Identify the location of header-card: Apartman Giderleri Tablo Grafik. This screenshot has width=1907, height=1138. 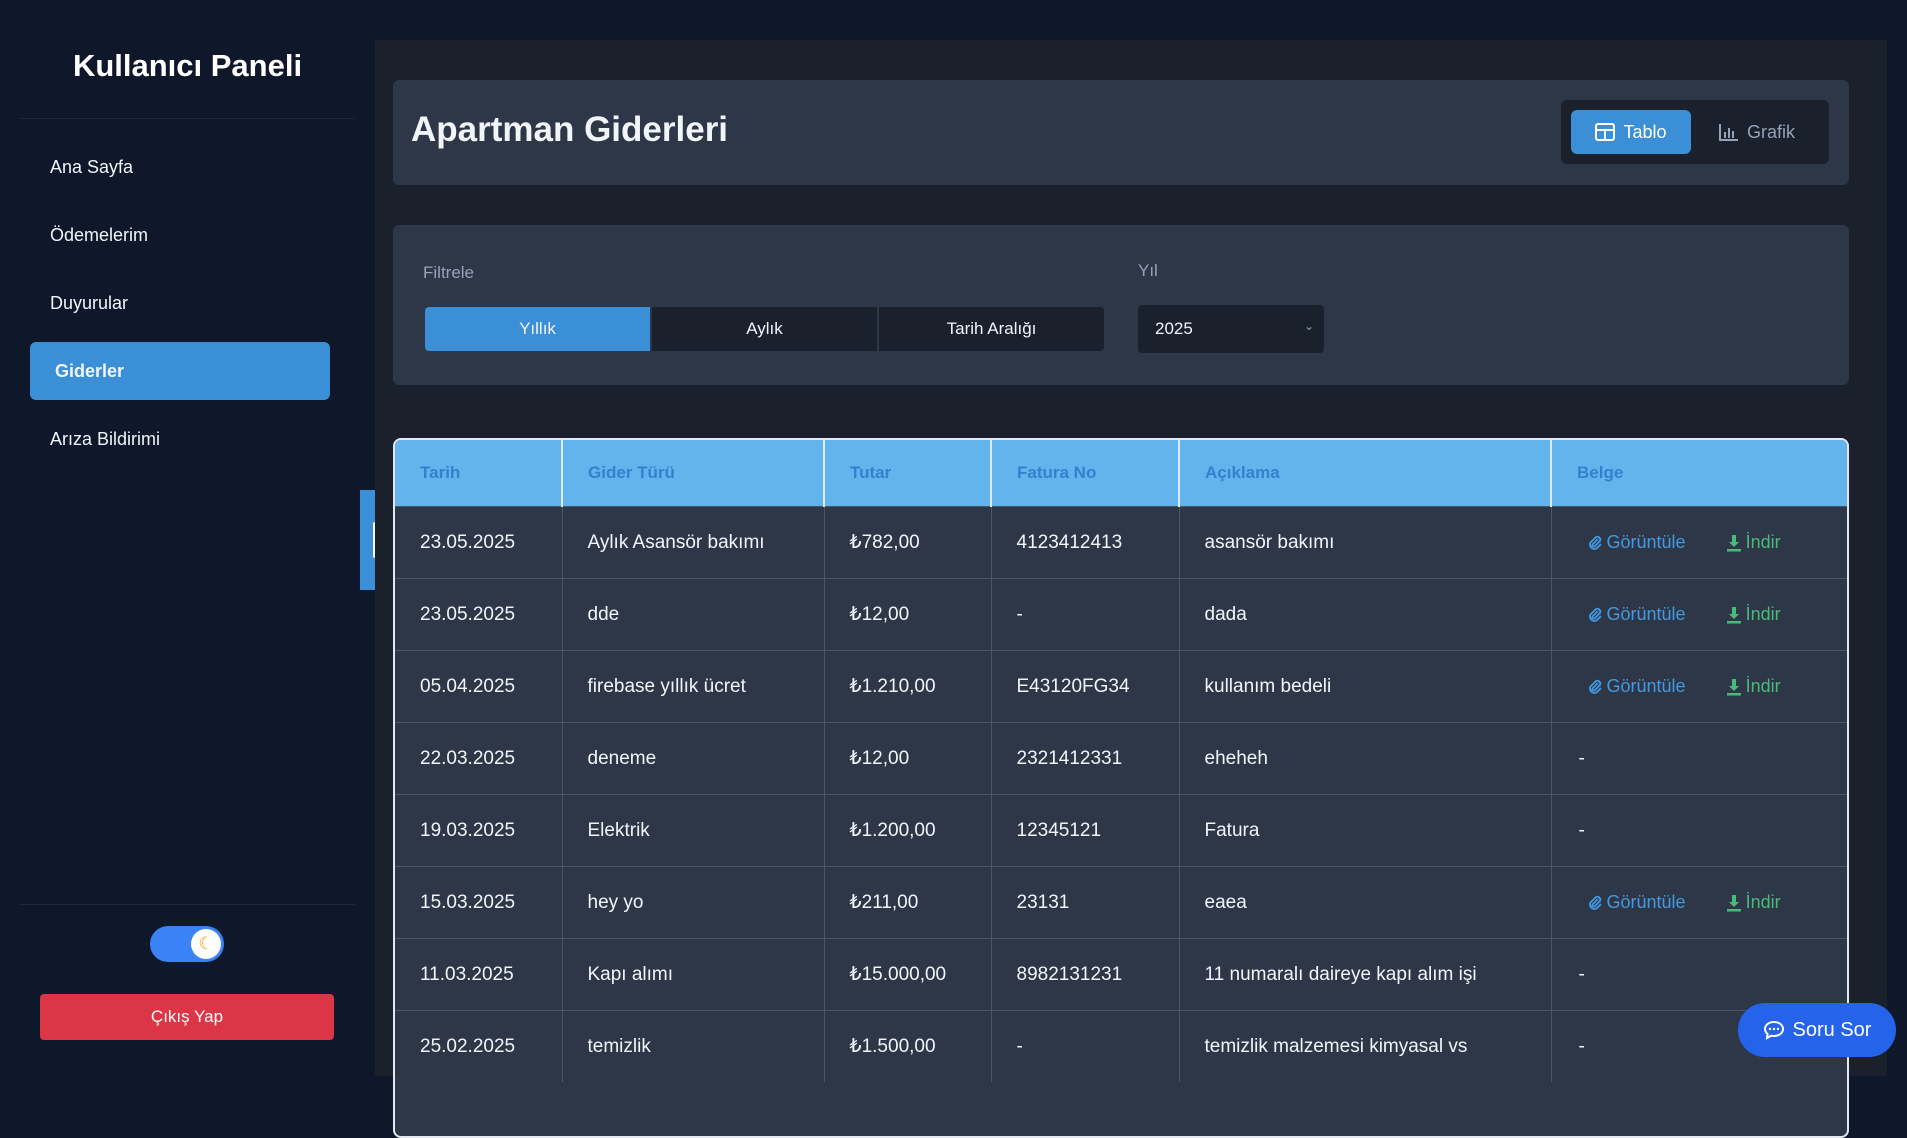
(1121, 132).